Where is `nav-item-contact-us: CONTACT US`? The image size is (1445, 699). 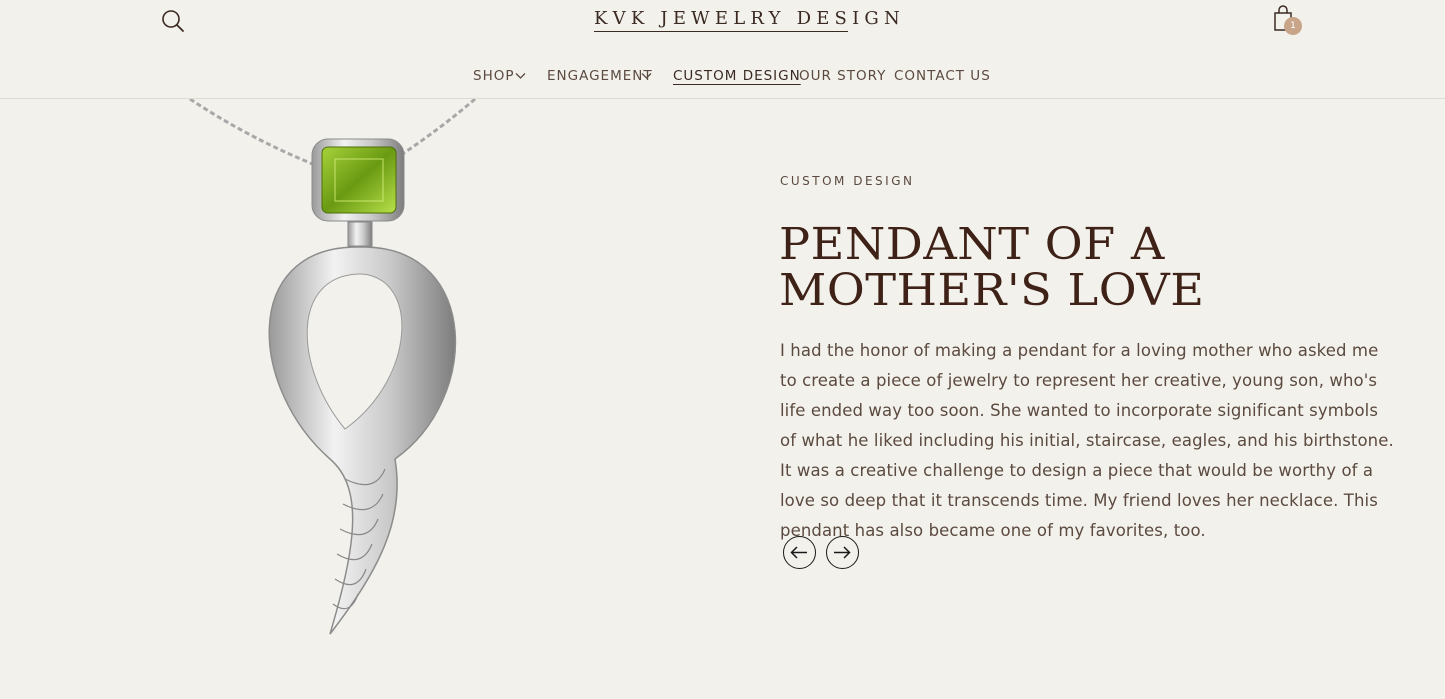
nav-item-contact-us: CONTACT US is located at coordinates (942, 76).